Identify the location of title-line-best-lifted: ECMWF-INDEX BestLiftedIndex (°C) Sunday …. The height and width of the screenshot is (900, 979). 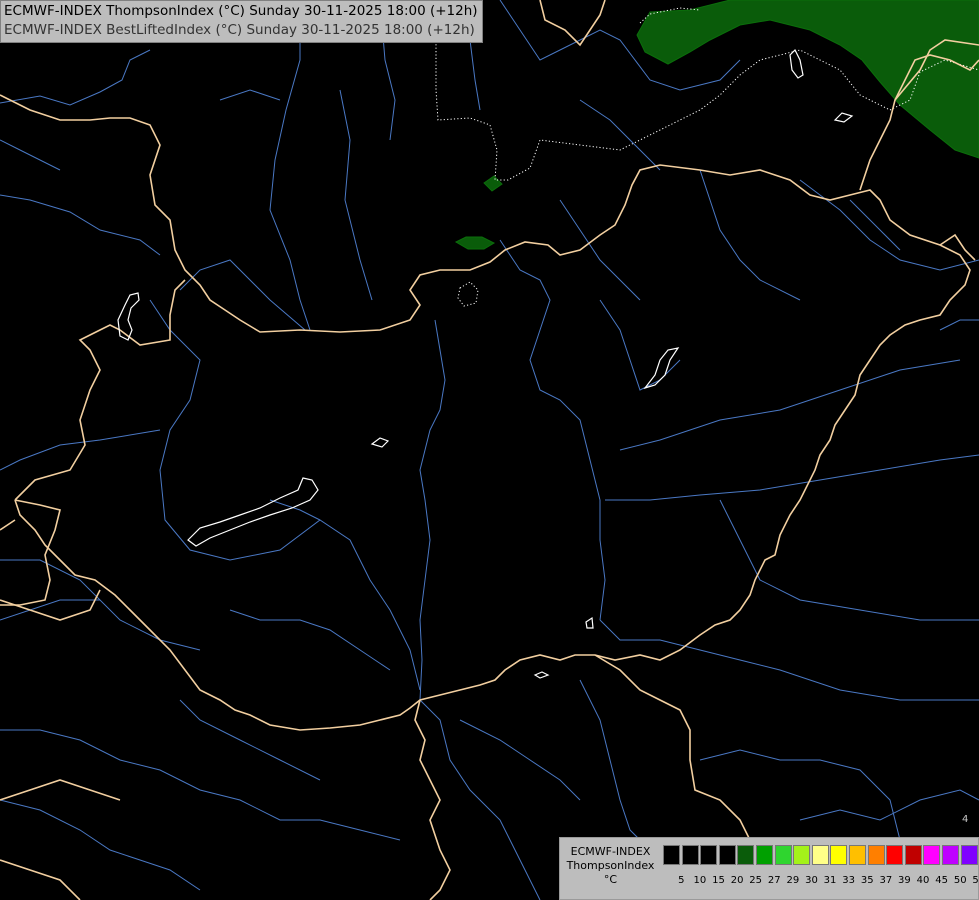
(239, 30).